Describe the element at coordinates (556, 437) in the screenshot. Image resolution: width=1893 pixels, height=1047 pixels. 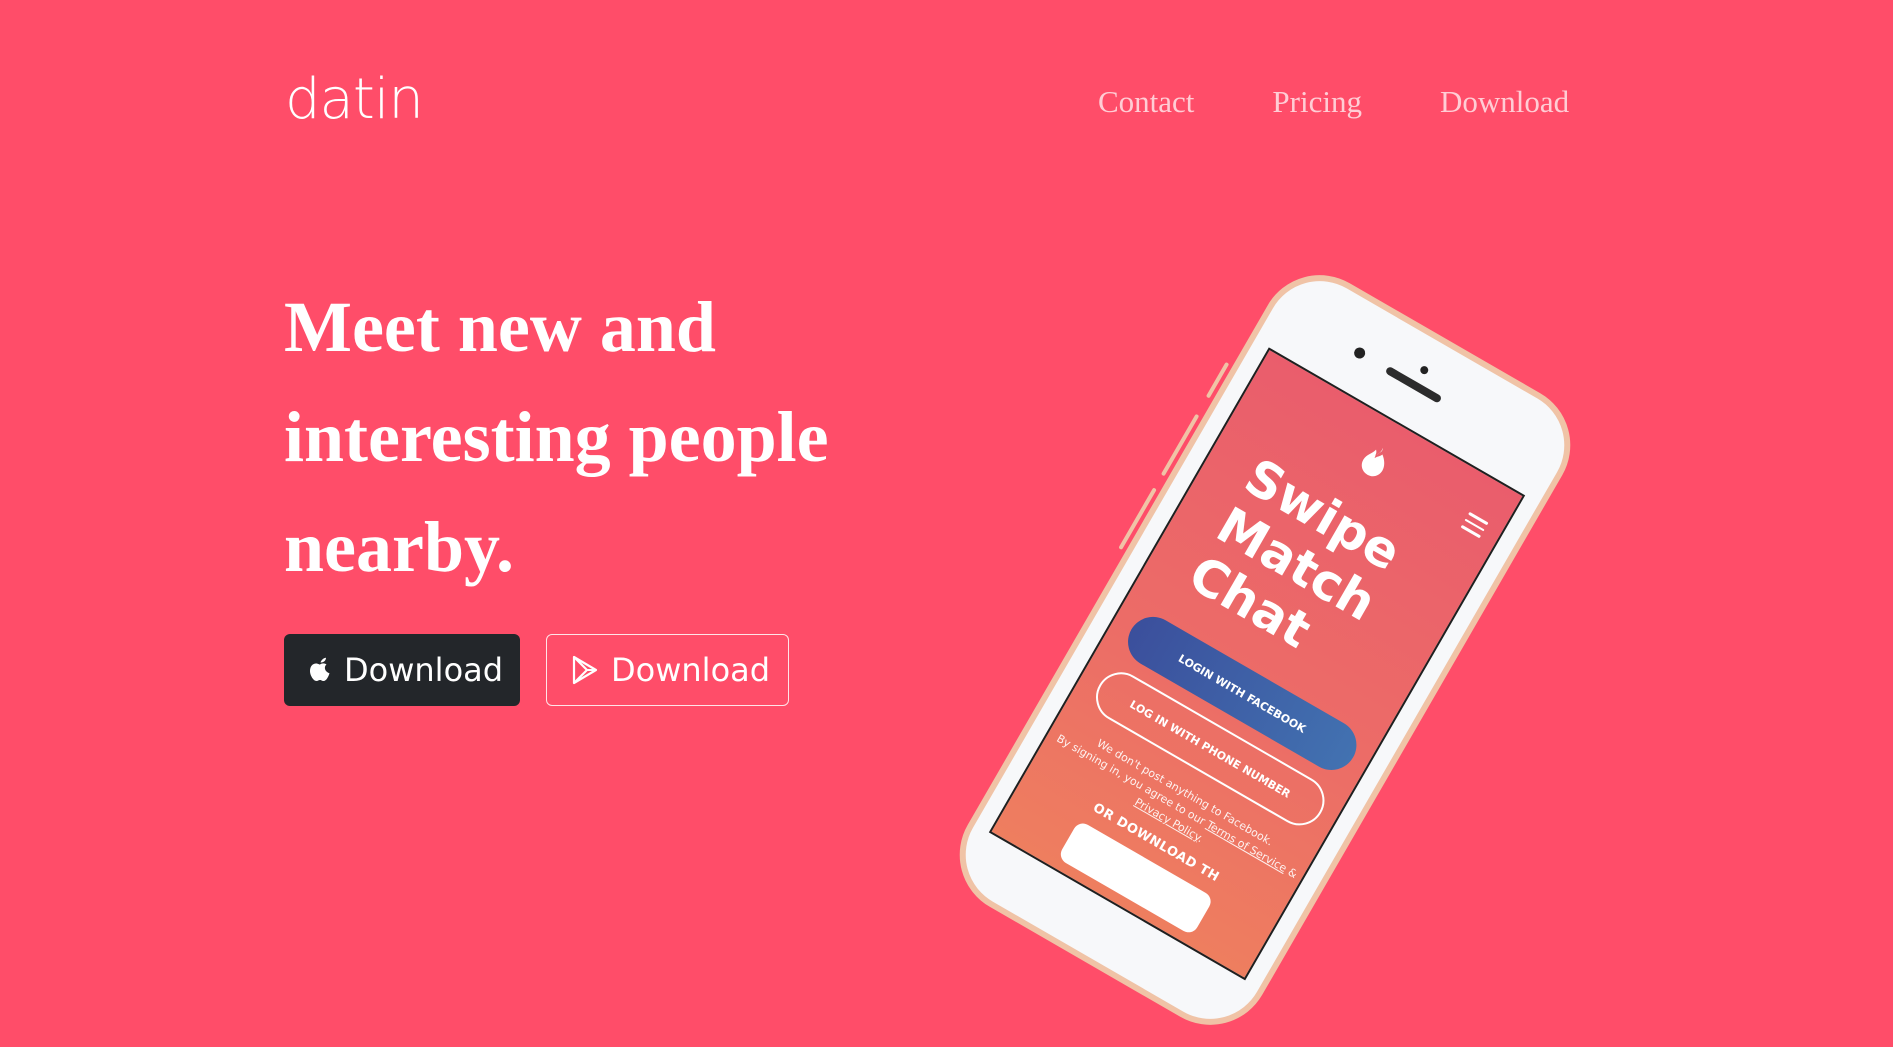
I see `headline-line-2: interesting people` at that location.